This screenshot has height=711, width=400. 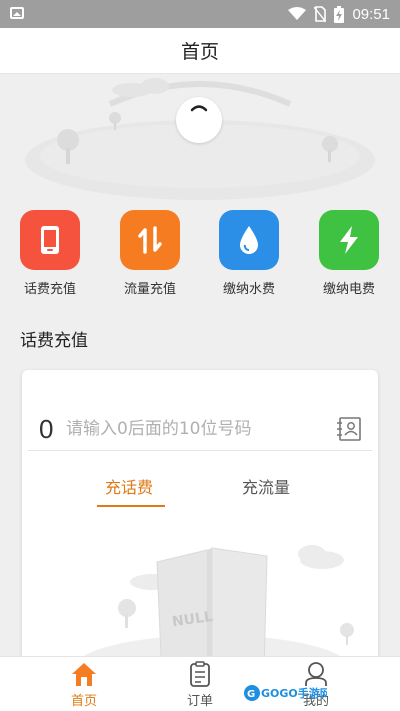 What do you see at coordinates (371, 14) in the screenshot?
I see `status-time: 09:51` at bounding box center [371, 14].